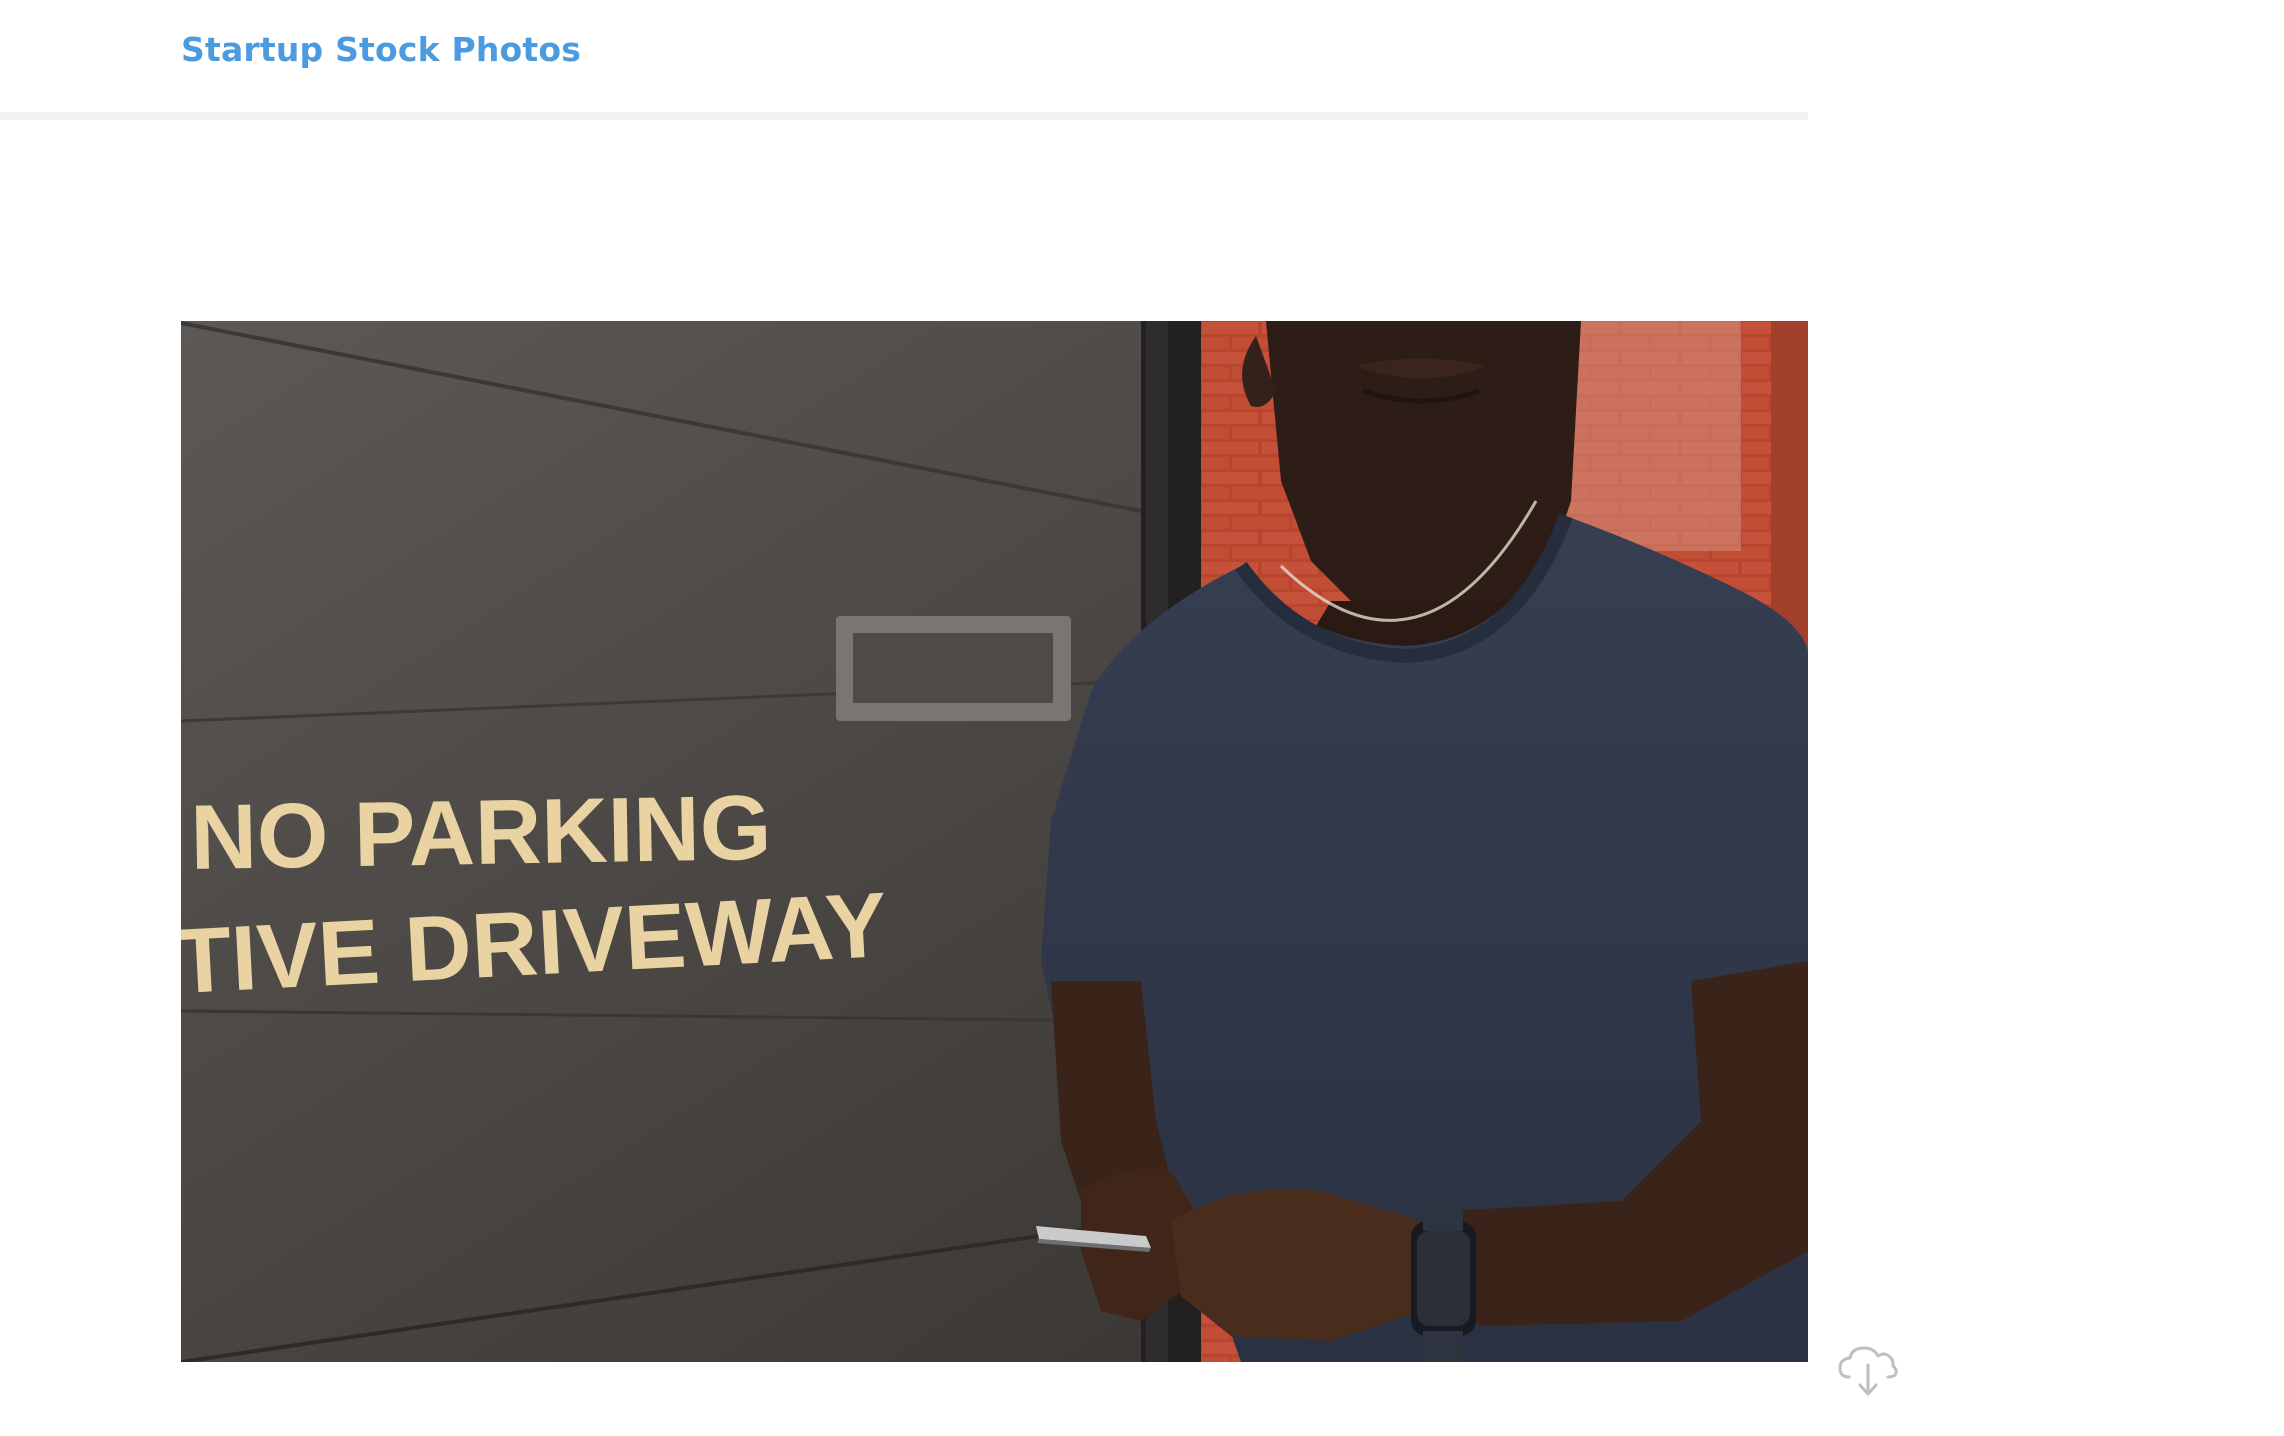 The image size is (2284, 1436). I want to click on cloud-download-icon, so click(1868, 1371).